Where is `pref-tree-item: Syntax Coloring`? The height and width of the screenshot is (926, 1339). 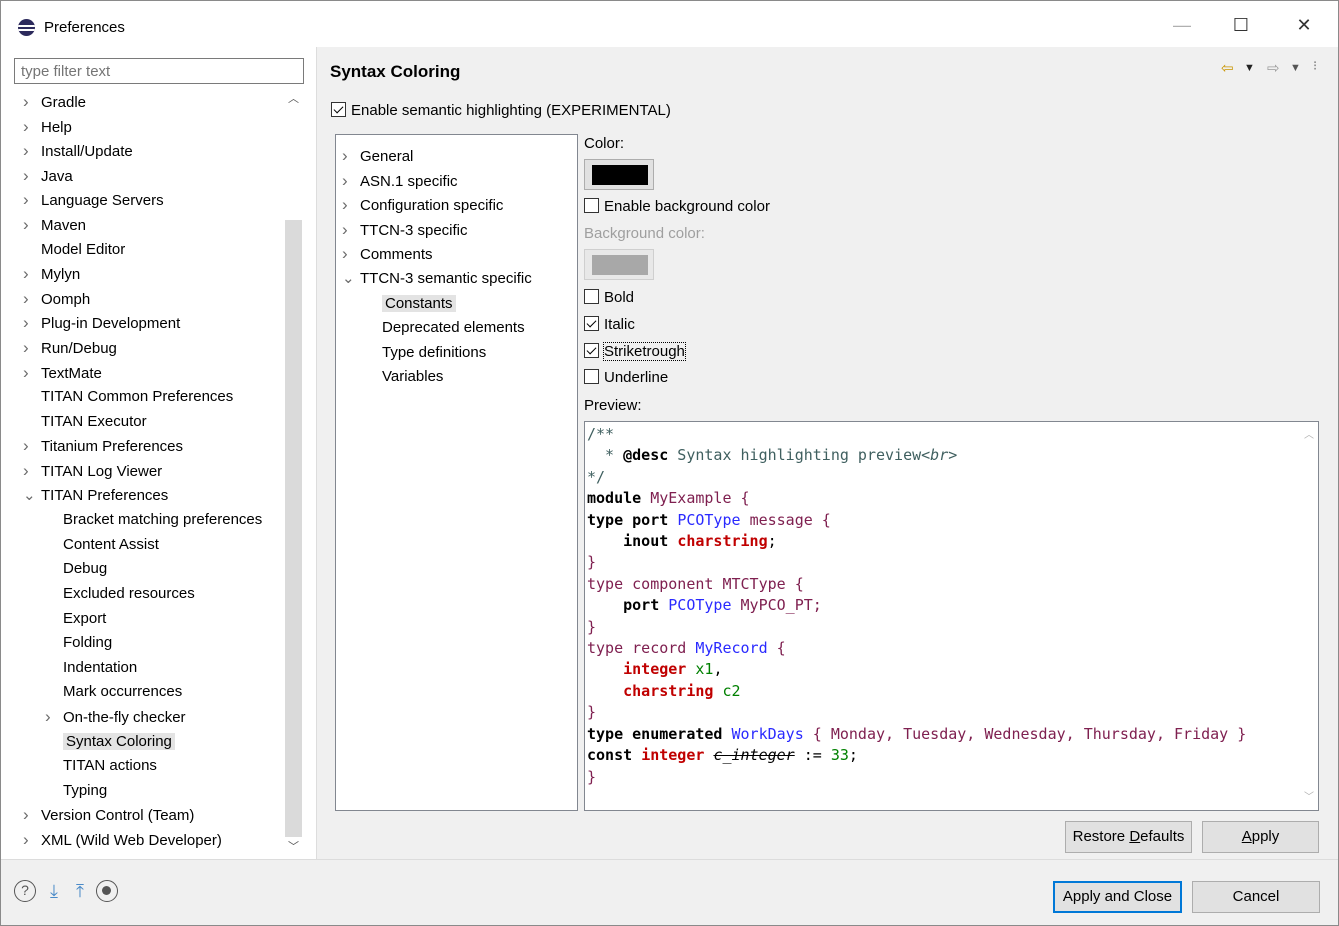 pref-tree-item: Syntax Coloring is located at coordinates (110, 743).